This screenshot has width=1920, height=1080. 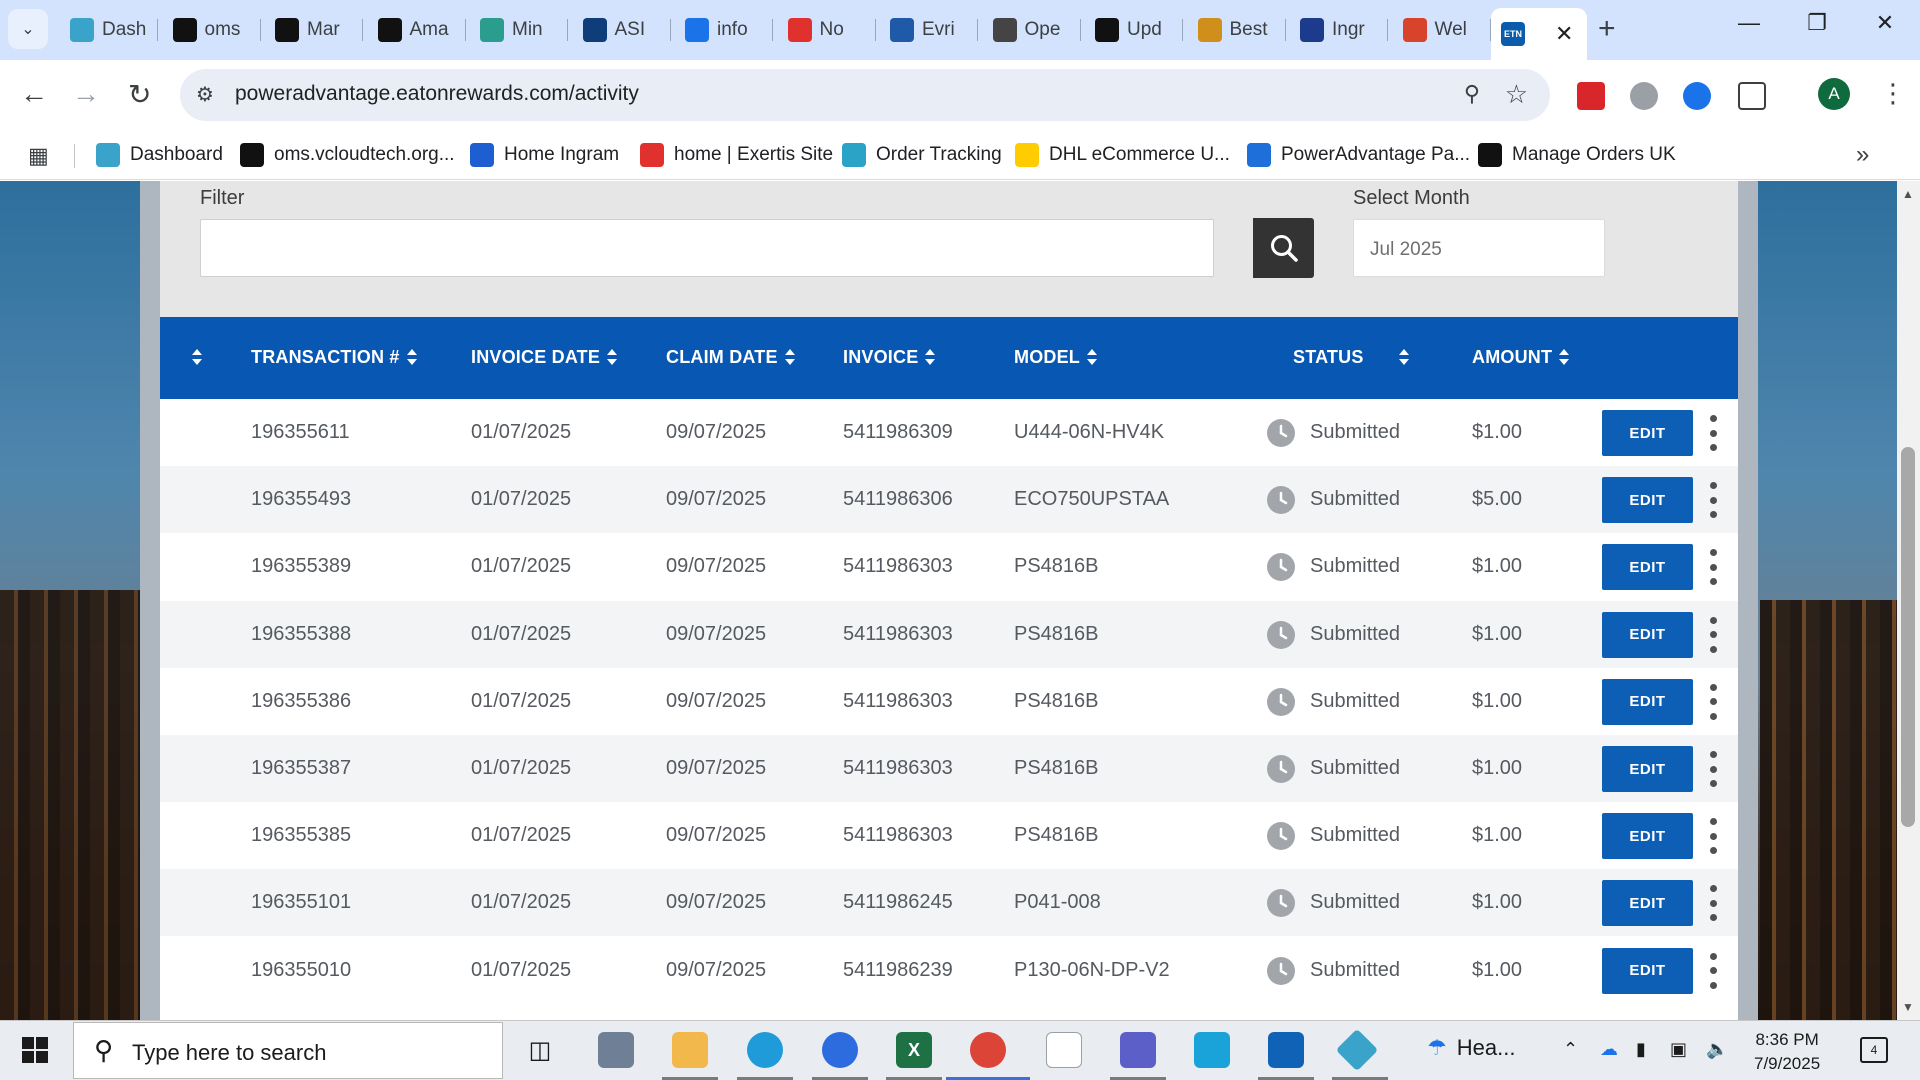 I want to click on more-bookmarks-chevron-icon: », so click(x=1862, y=155).